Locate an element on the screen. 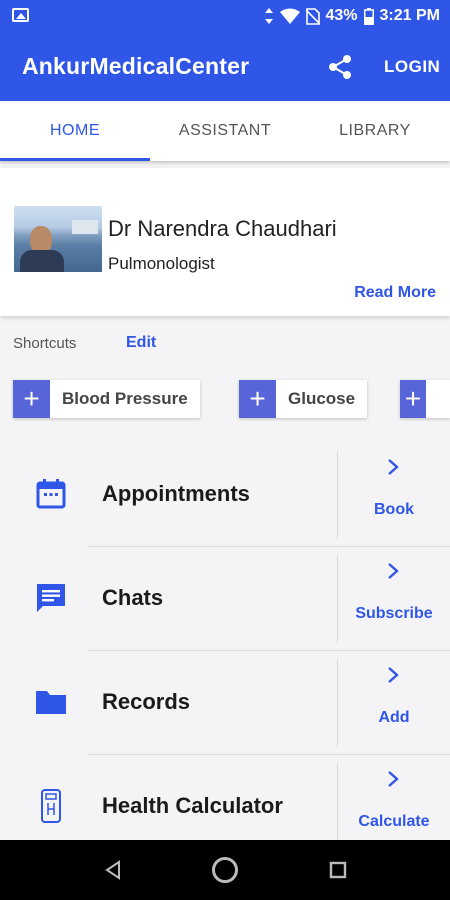  clock: 3:21 PM is located at coordinates (409, 15).